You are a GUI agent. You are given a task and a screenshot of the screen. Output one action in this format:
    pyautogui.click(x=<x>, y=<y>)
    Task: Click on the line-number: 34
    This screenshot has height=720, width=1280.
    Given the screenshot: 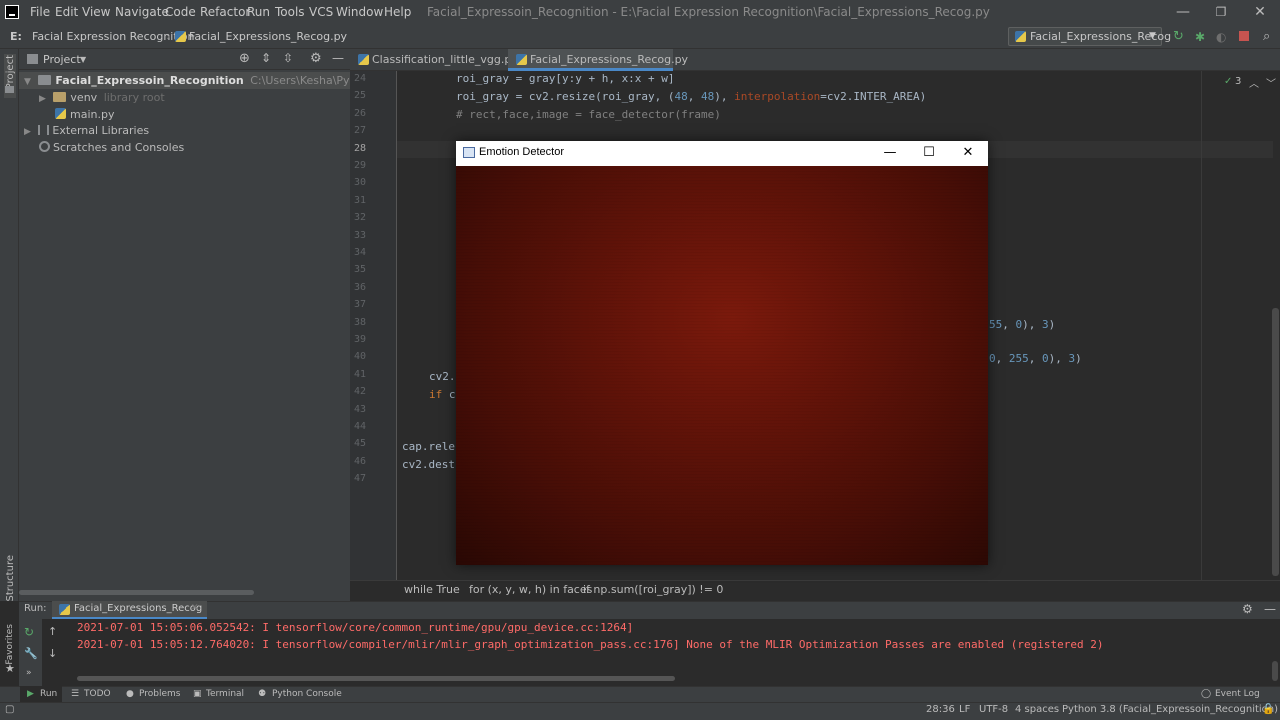 What is the action you would take?
    pyautogui.click(x=359, y=252)
    